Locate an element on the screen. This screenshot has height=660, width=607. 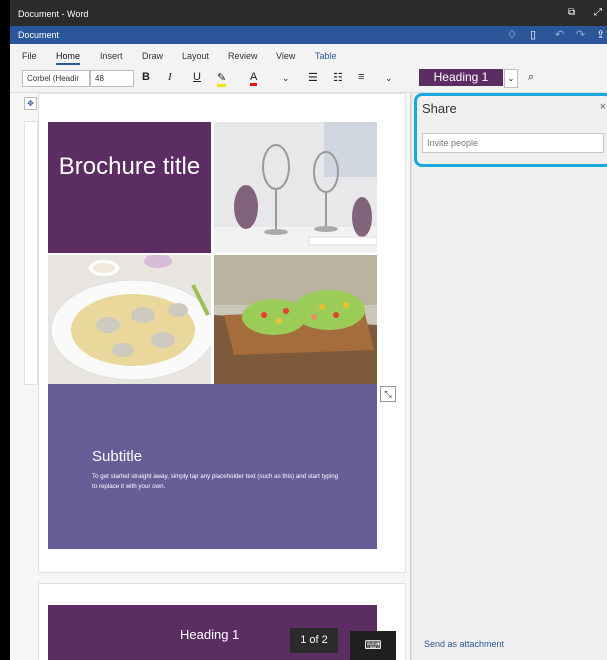
glasses-photo is located at coordinates (295, 187).